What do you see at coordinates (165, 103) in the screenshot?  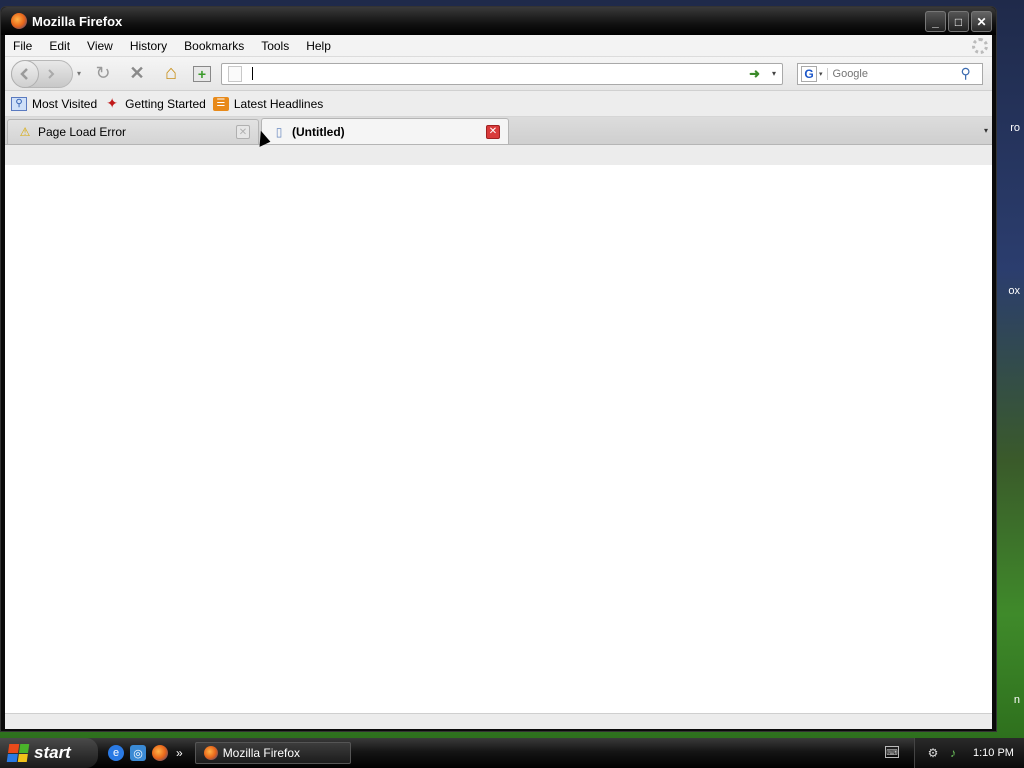 I see `bookmark-label: Getting Started` at bounding box center [165, 103].